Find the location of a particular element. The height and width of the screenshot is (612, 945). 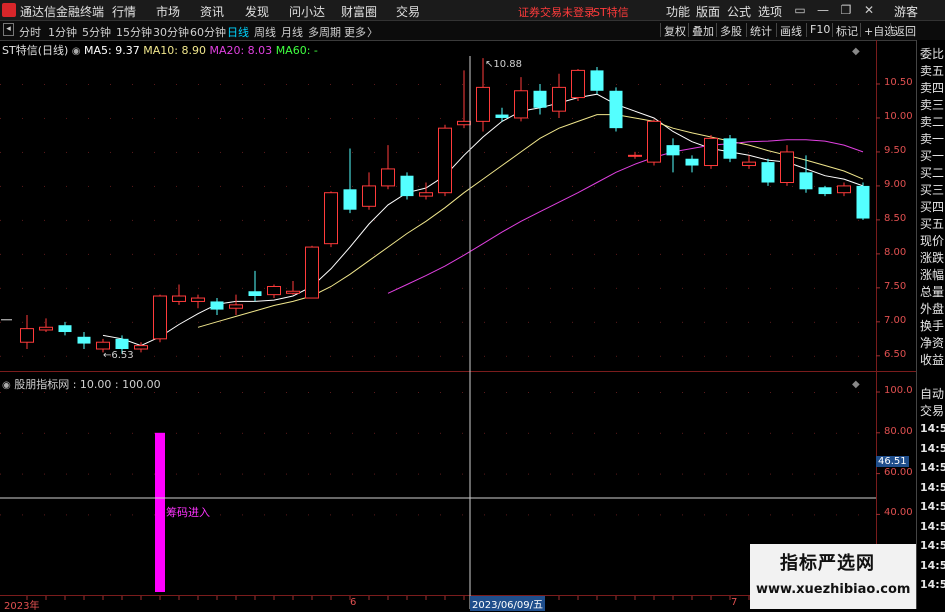

settings-icon: ◉ is located at coordinates (76, 51).